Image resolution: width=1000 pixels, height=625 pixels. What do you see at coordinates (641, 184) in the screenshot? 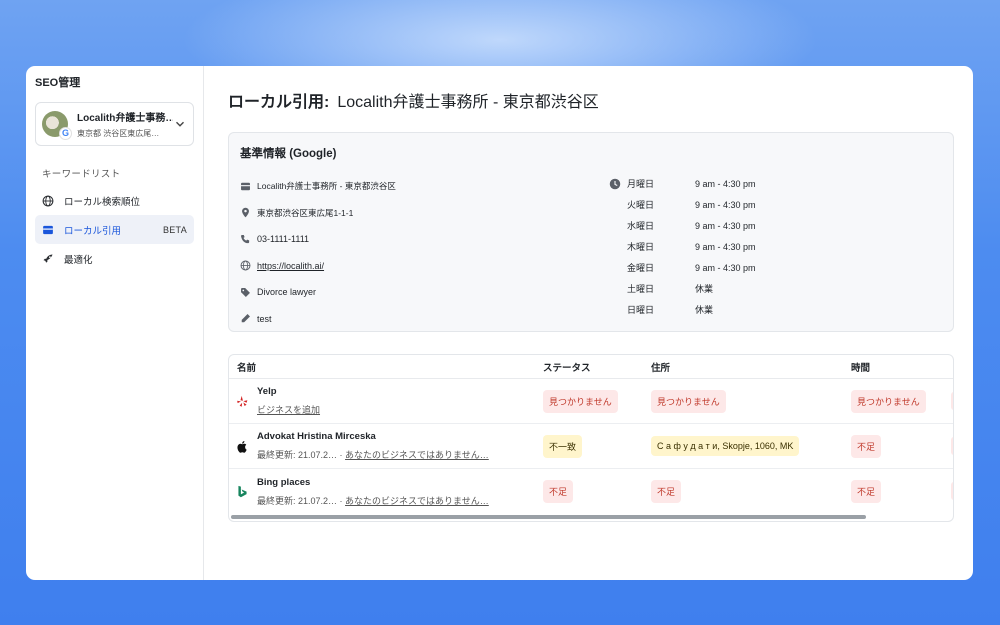
I see `hours-day: 月曜日` at bounding box center [641, 184].